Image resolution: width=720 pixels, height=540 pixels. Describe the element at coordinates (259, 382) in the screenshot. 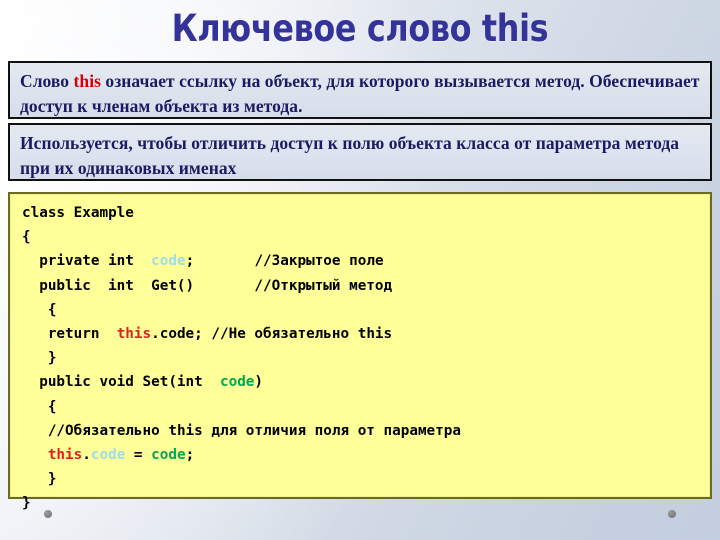

I see `code-token-plain: )` at that location.